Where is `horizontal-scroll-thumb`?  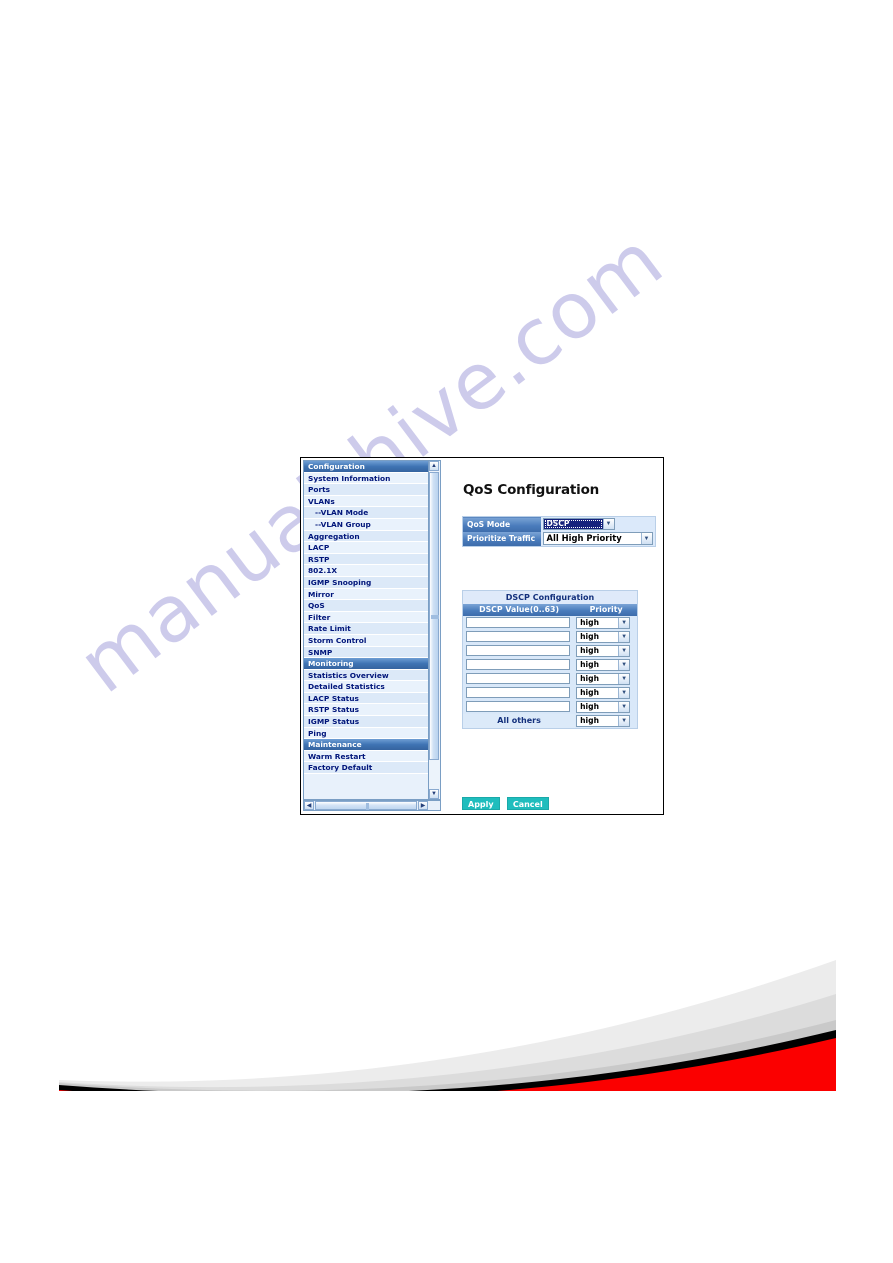 horizontal-scroll-thumb is located at coordinates (366, 805).